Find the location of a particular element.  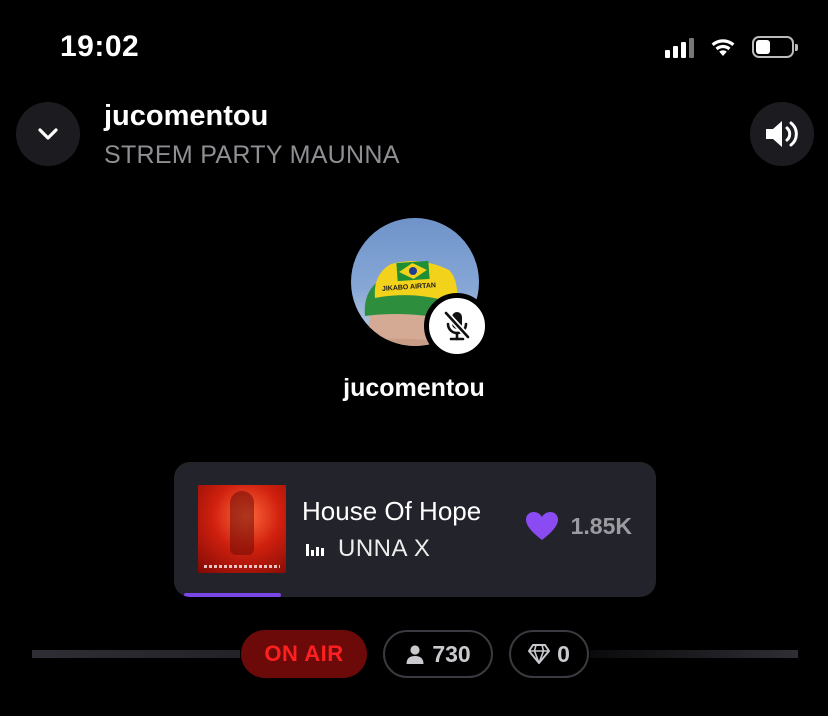

mic-muted-badge is located at coordinates (457, 326).